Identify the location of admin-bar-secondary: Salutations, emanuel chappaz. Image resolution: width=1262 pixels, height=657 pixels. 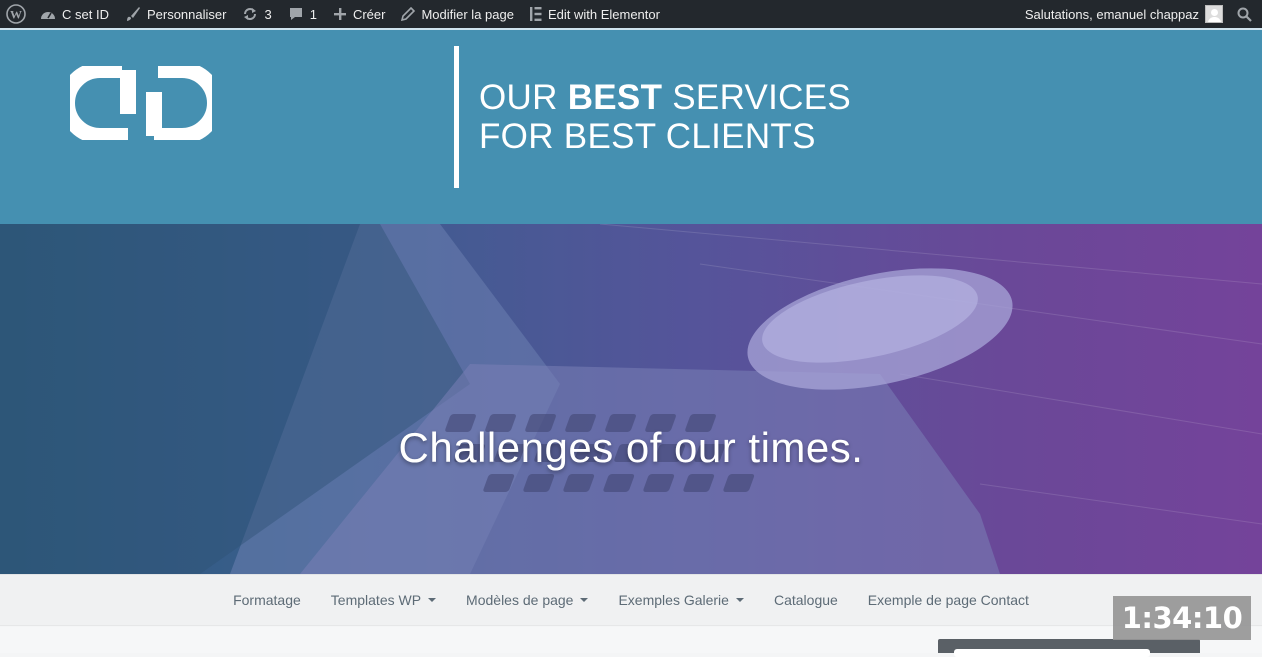
(1139, 14).